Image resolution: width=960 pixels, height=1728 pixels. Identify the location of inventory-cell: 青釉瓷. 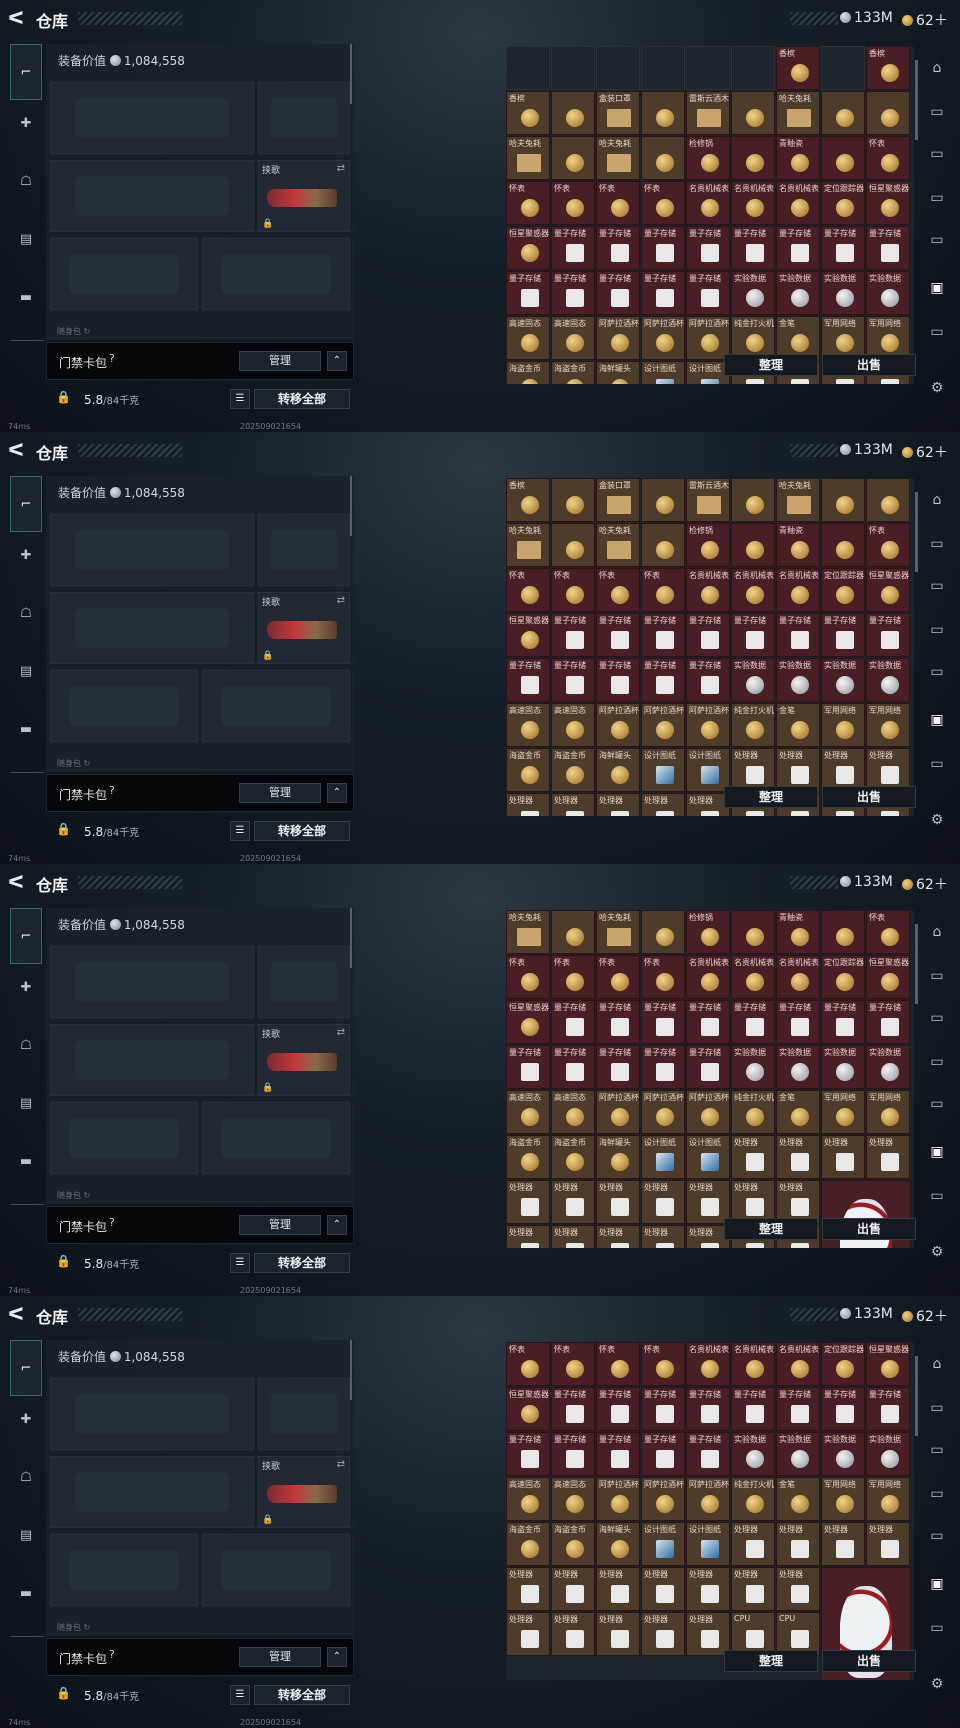
(798, 545).